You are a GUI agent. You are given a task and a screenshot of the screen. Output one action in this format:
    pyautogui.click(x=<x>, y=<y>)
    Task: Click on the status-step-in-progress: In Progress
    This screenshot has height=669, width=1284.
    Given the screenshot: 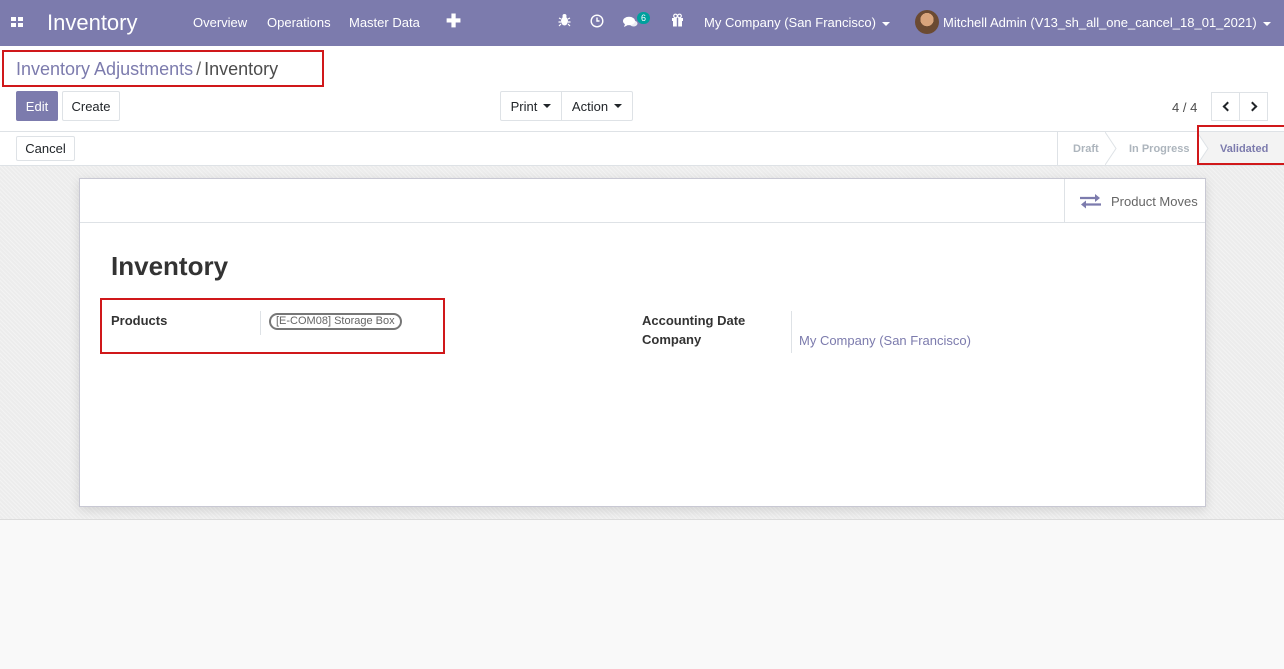 What is the action you would take?
    pyautogui.click(x=1158, y=148)
    